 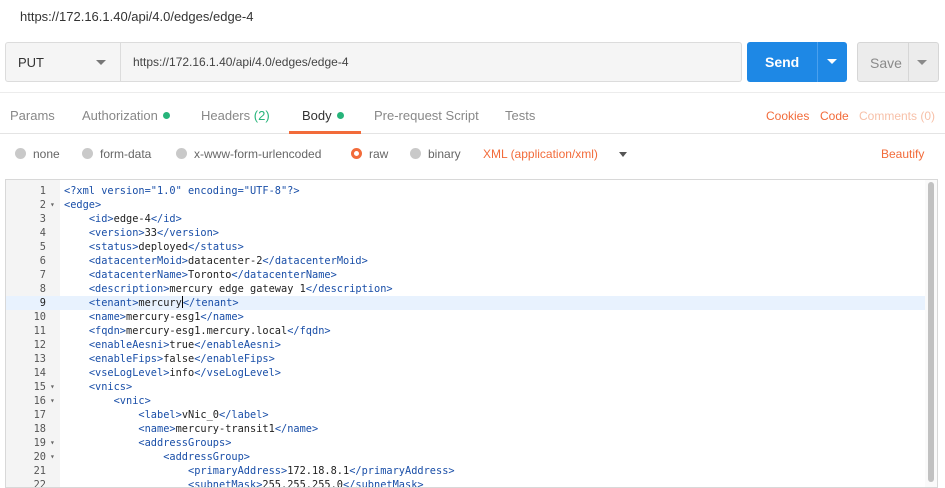 What do you see at coordinates (787, 116) in the screenshot?
I see `cookies-link: Cookies` at bounding box center [787, 116].